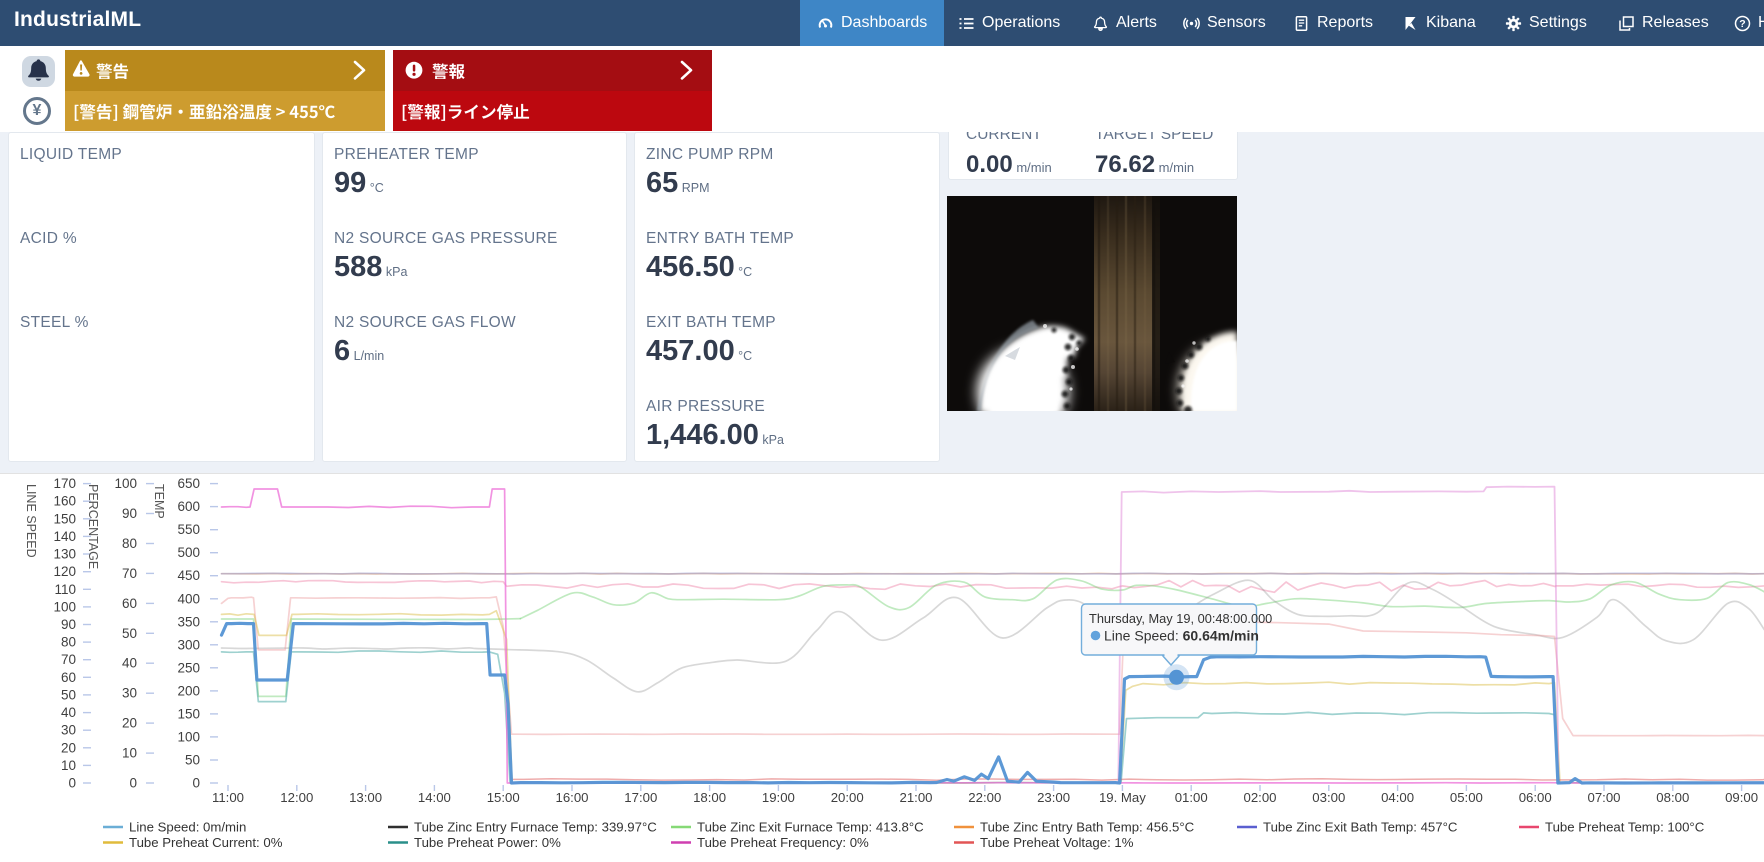 Image resolution: width=1764 pixels, height=862 pixels. Describe the element at coordinates (847, 797) in the screenshot. I see `svg-text: 20:00` at that location.